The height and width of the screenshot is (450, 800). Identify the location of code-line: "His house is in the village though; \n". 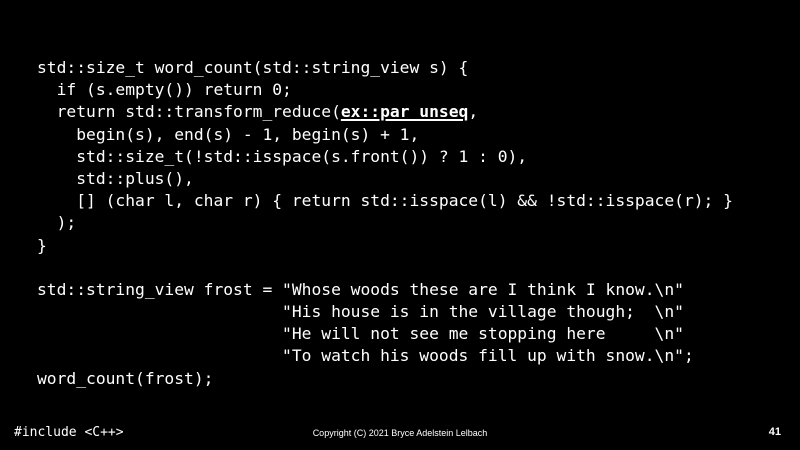
(360, 312).